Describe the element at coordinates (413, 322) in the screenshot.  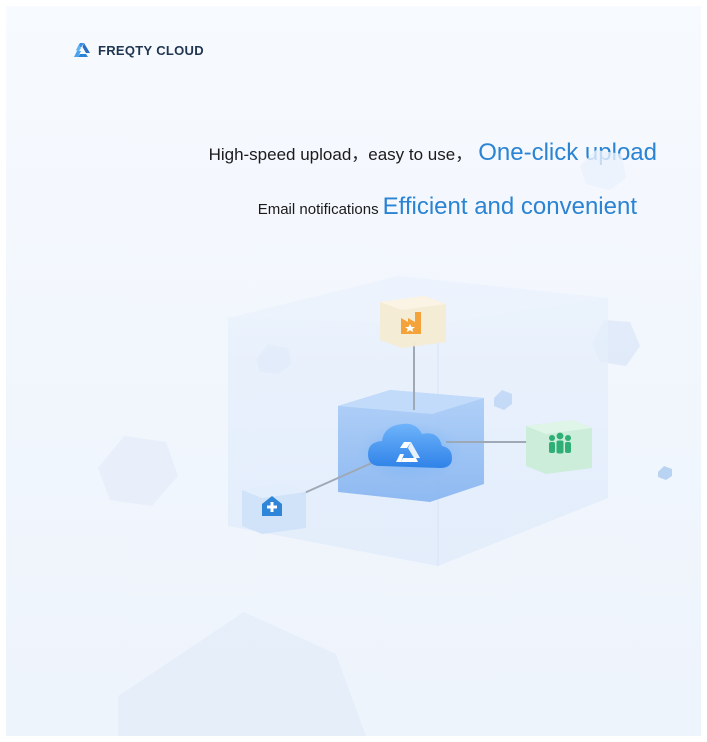
I see `factory-node` at that location.